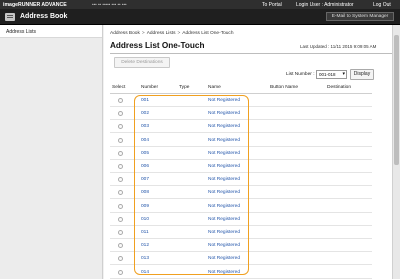 This screenshot has width=400, height=279. I want to click on sidebar-item-address-lists: Address Lists, so click(51, 31).